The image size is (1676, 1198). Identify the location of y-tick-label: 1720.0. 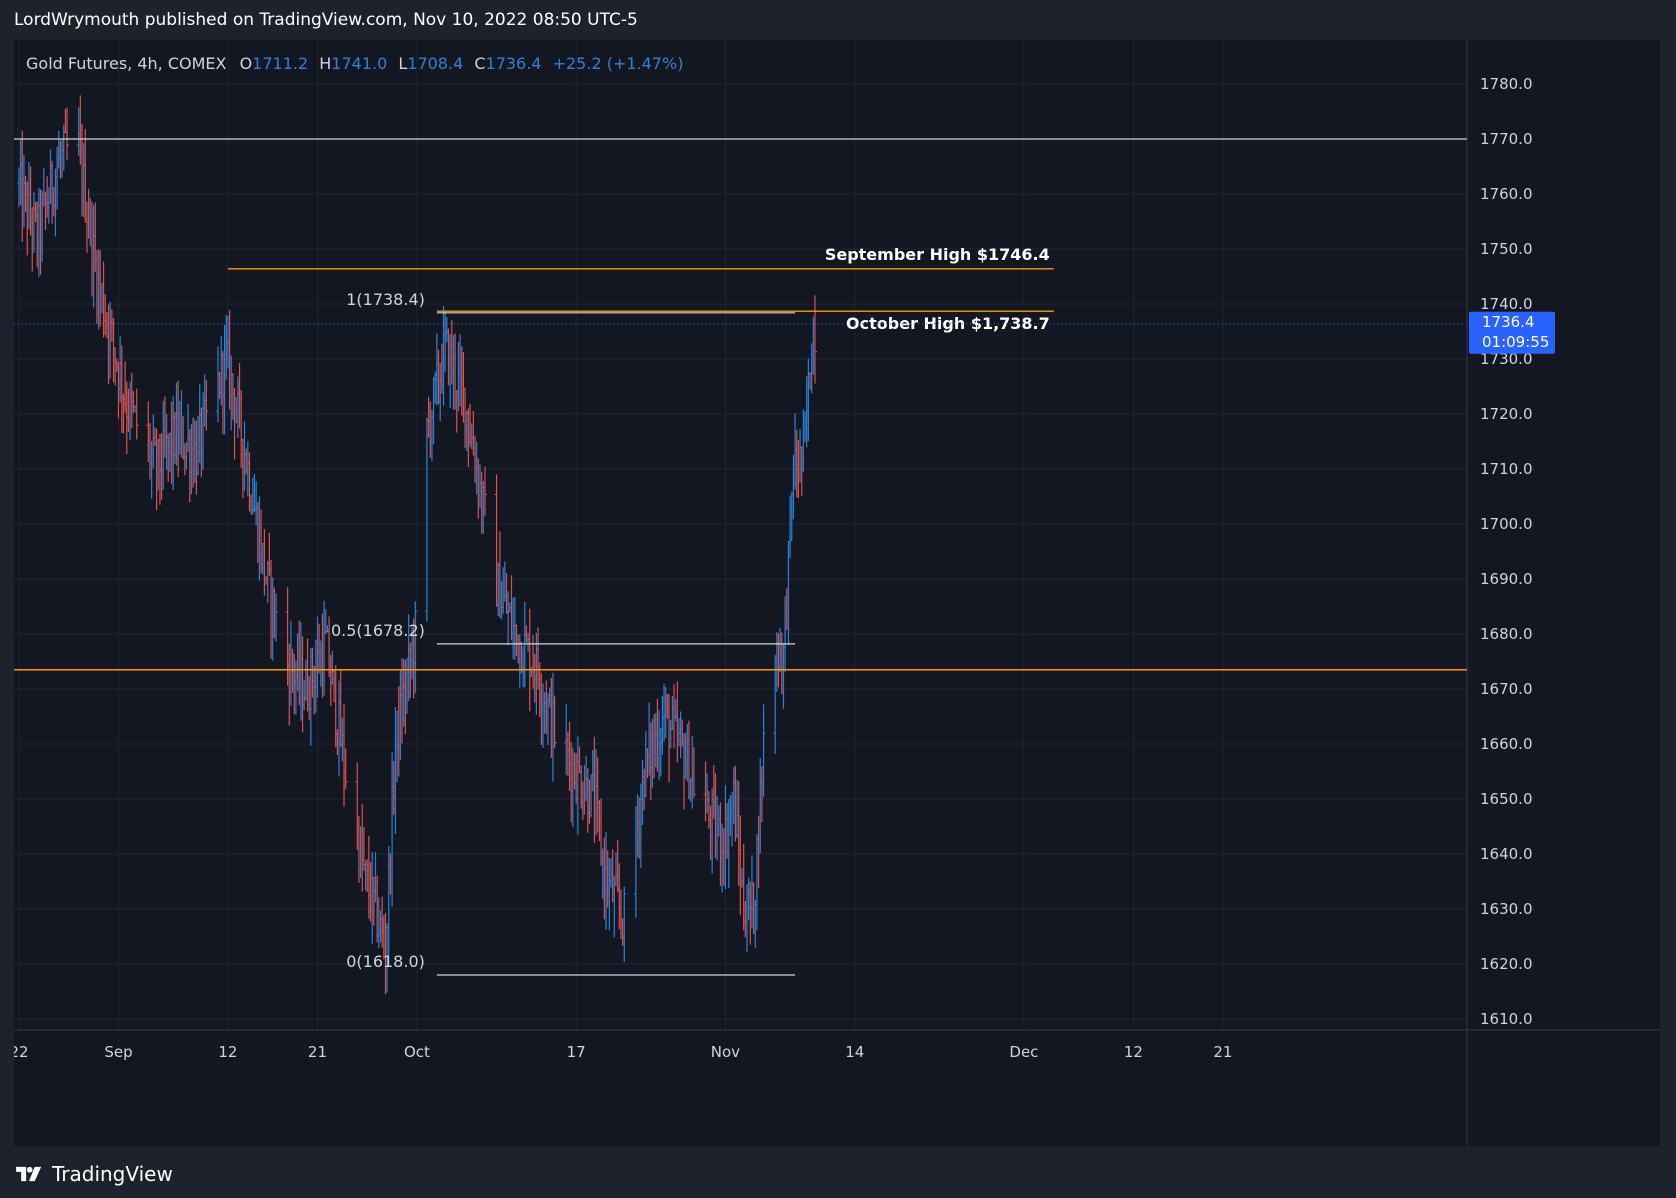
(1506, 414).